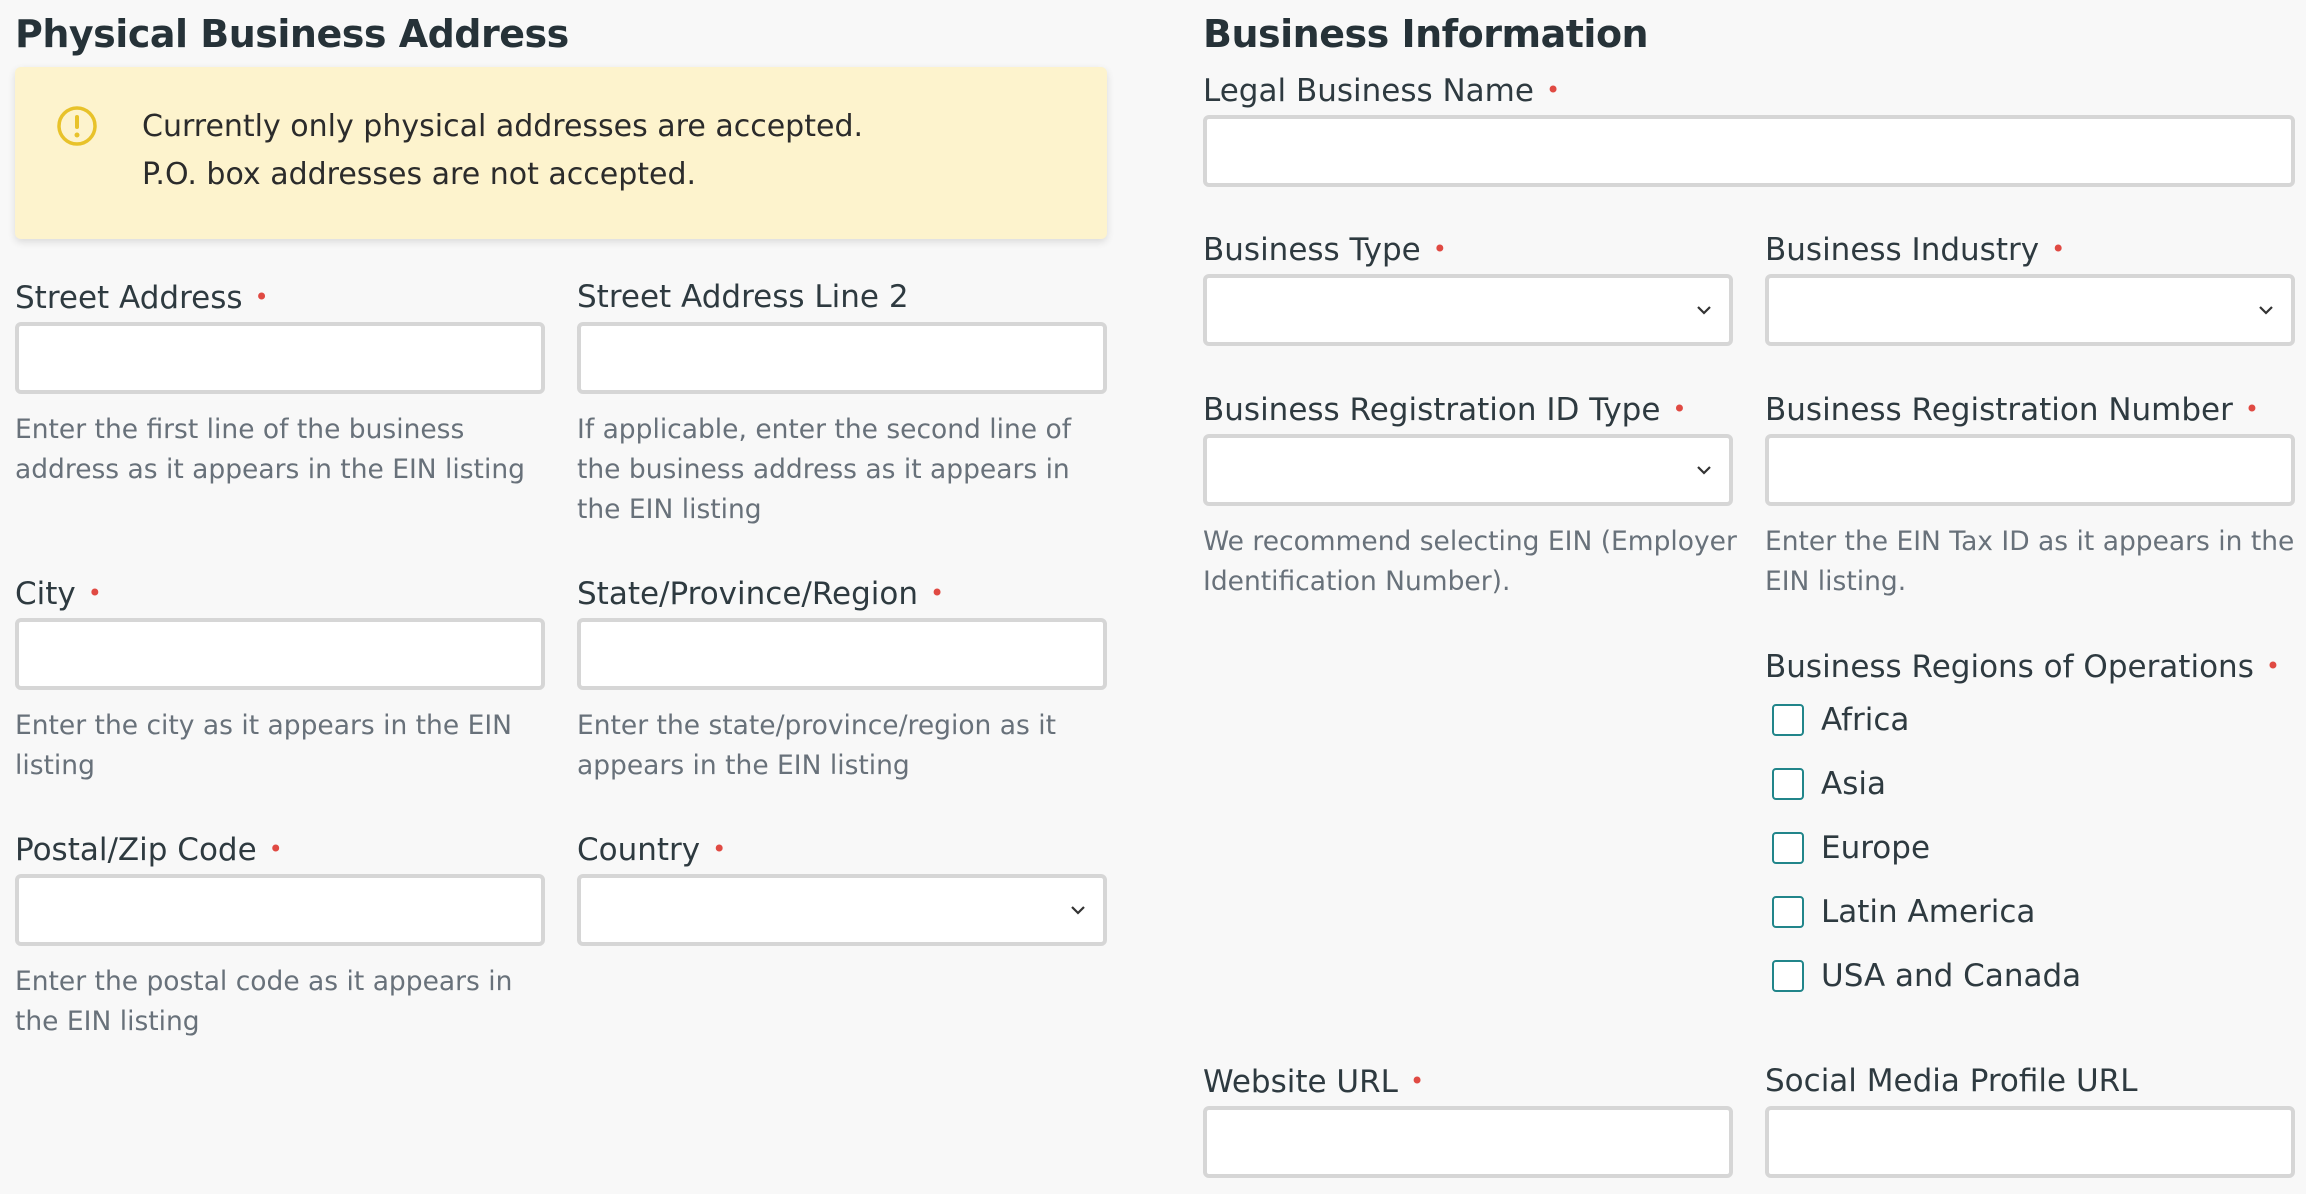 This screenshot has height=1194, width=2306. I want to click on registration-id-type-label: Business Registration ID Type •, so click(1445, 410).